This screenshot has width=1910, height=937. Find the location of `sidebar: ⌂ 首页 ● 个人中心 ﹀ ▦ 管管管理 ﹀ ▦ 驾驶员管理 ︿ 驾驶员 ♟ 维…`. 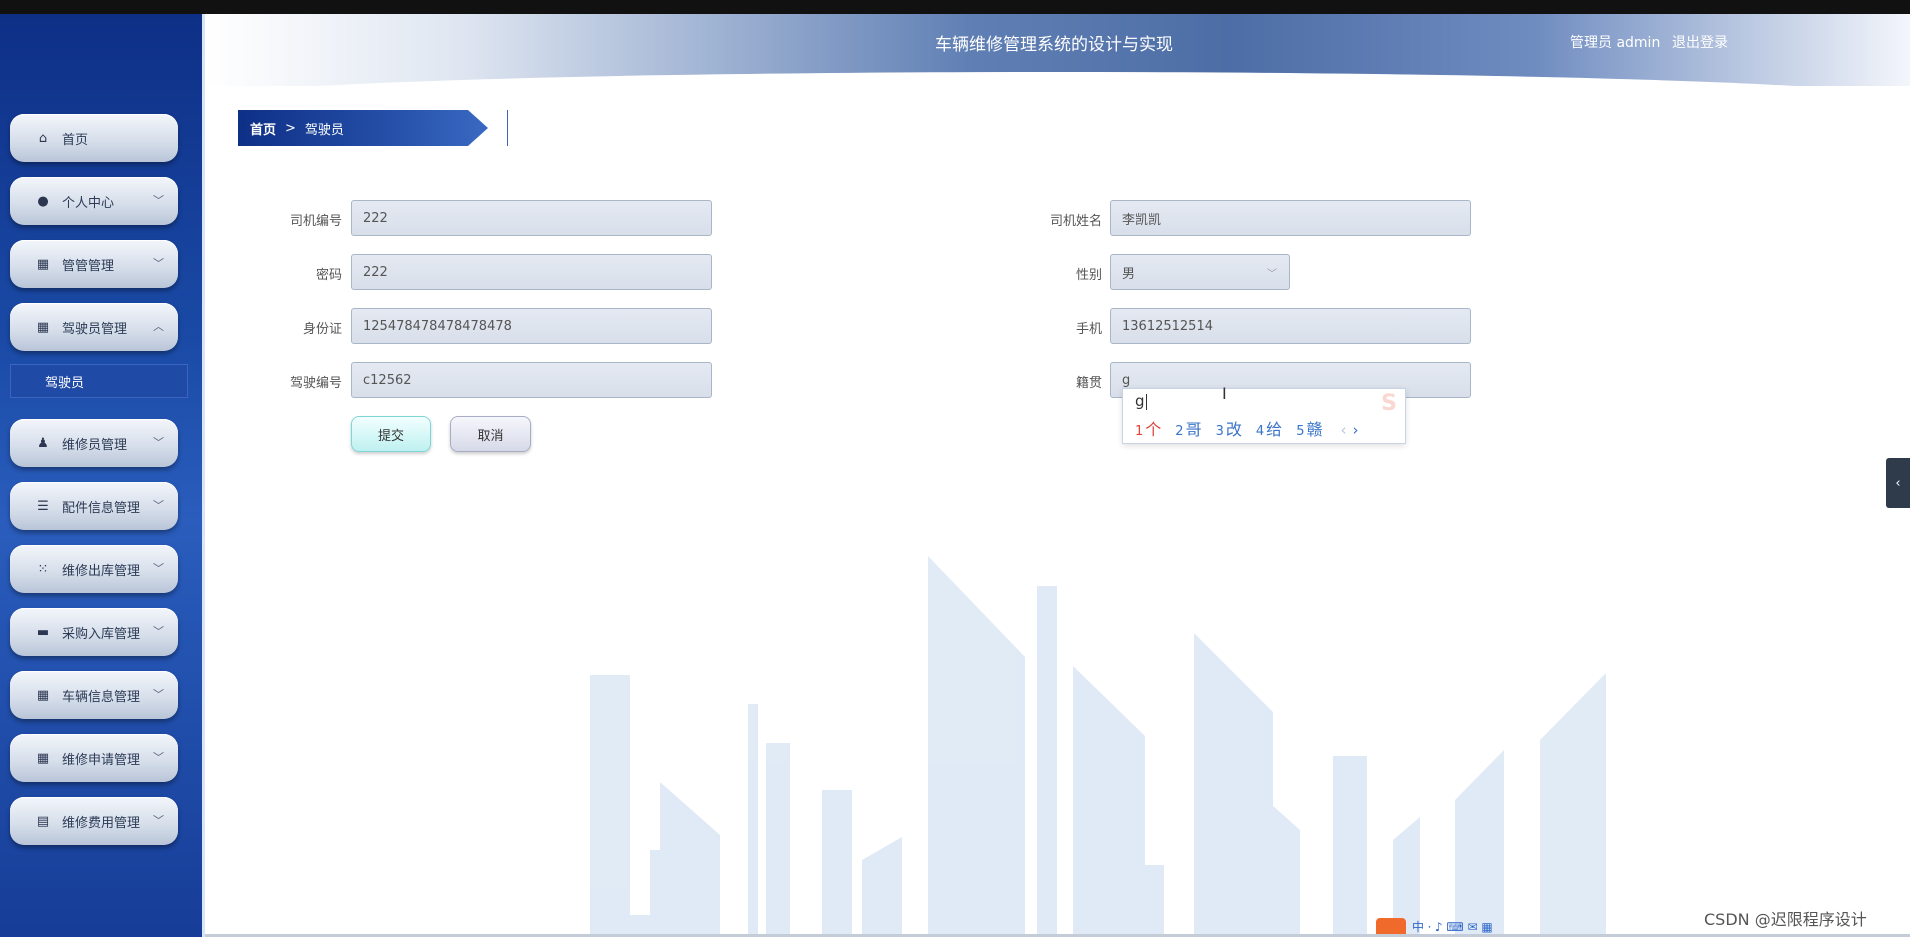

sidebar: ⌂ 首页 ● 个人中心 ﹀ ▦ 管管管理 ﹀ ▦ 驾驶员管理 ︿ 驾驶员 ♟ 维… is located at coordinates (102, 475).